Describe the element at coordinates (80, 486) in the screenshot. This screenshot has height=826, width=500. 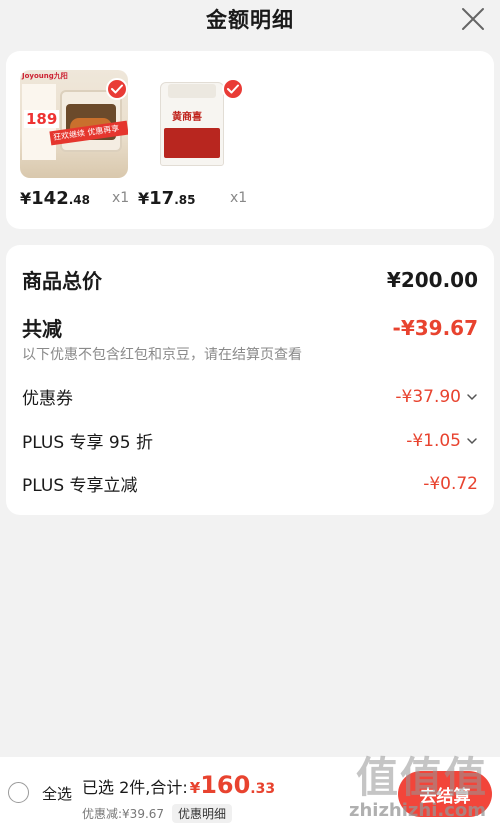
I see `plus-reduce-label: PLUS 专享立减` at that location.